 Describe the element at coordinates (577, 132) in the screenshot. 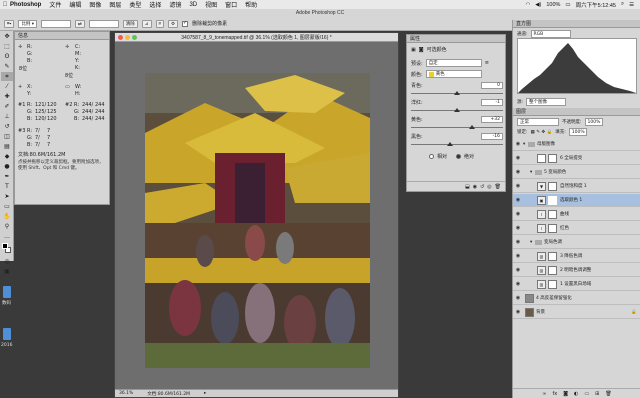

I see `fill-input: 100%` at that location.